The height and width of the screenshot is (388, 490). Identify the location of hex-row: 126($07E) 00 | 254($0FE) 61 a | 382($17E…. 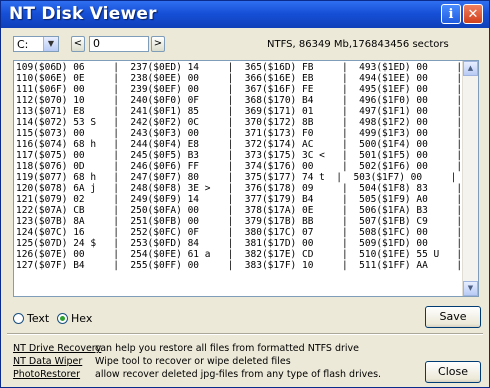
(239, 254).